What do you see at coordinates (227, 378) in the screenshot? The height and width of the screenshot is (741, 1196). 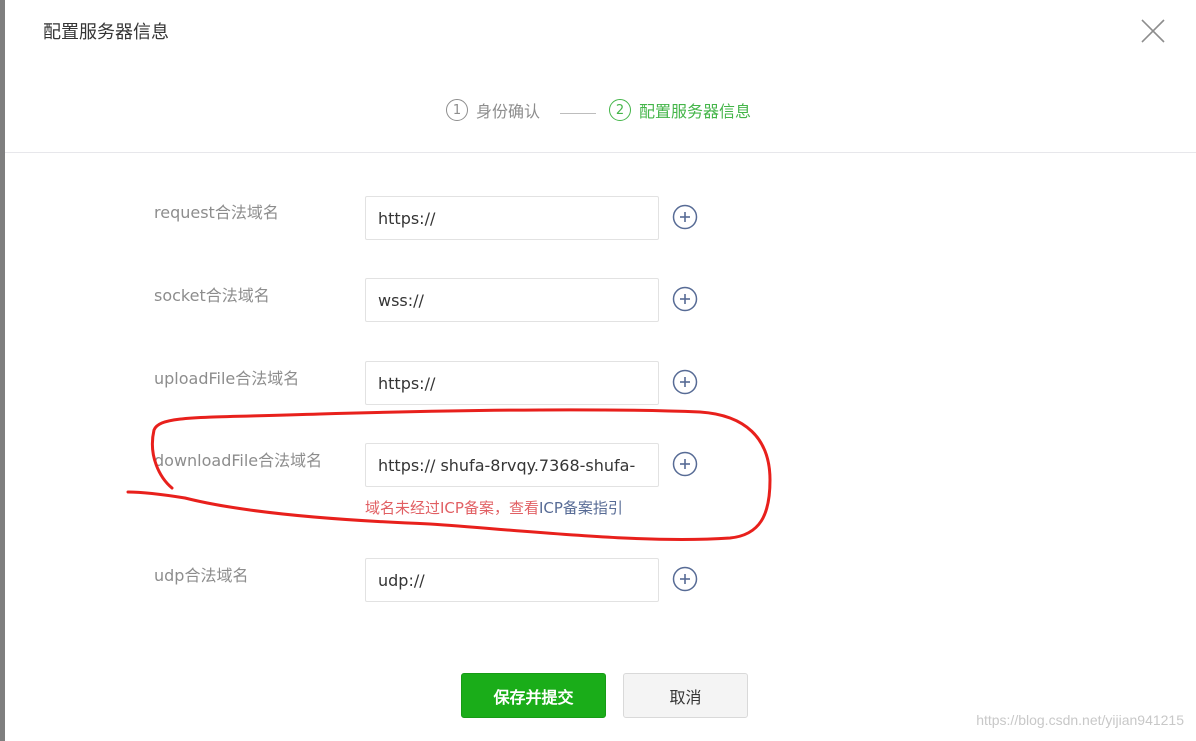 I see `uploadfile-domain-label: uploadFile合法域名` at bounding box center [227, 378].